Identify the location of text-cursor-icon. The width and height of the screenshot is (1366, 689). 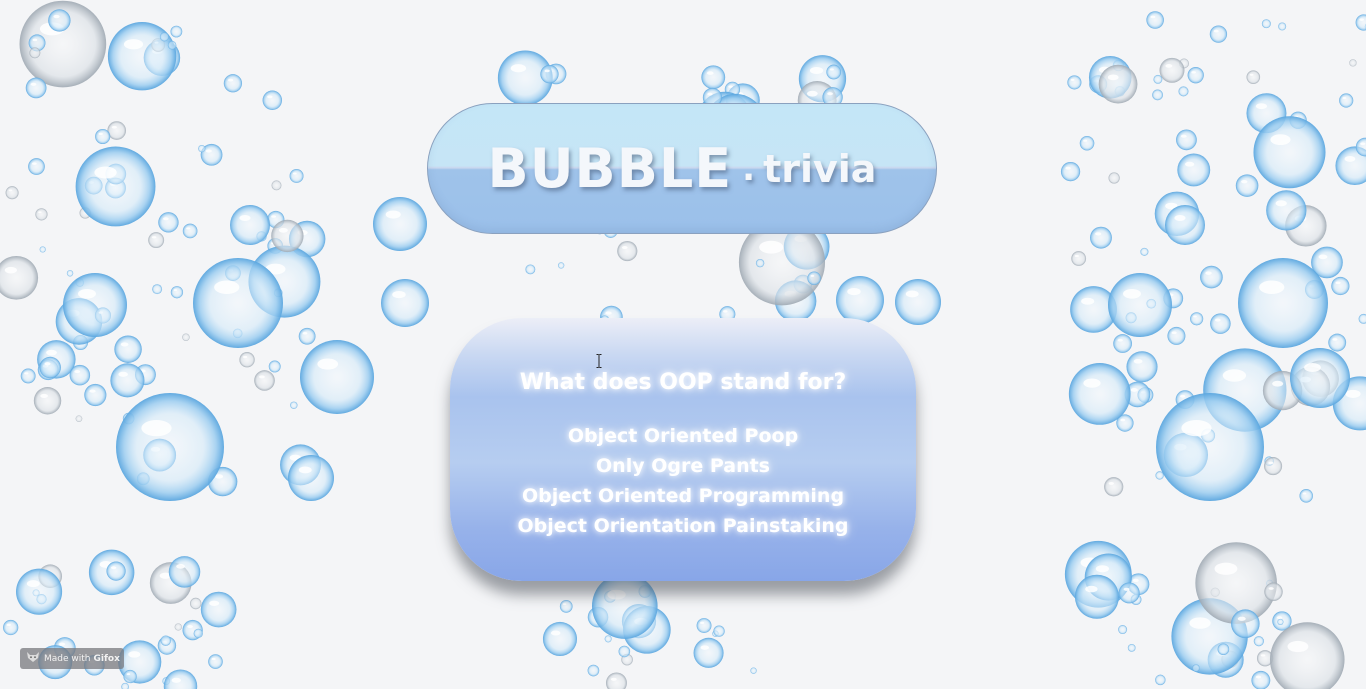
(599, 361).